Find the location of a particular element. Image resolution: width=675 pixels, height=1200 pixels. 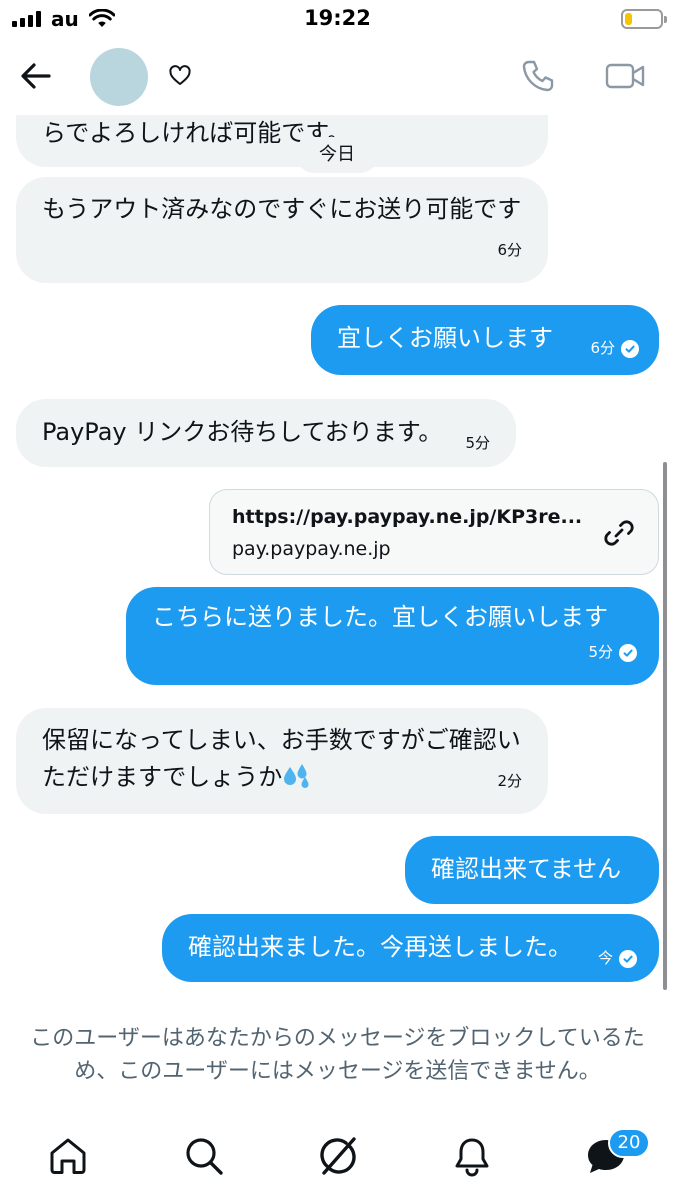

message-bubble-outgoing: 確認出来ました。今再送しました。 今 is located at coordinates (410, 948).